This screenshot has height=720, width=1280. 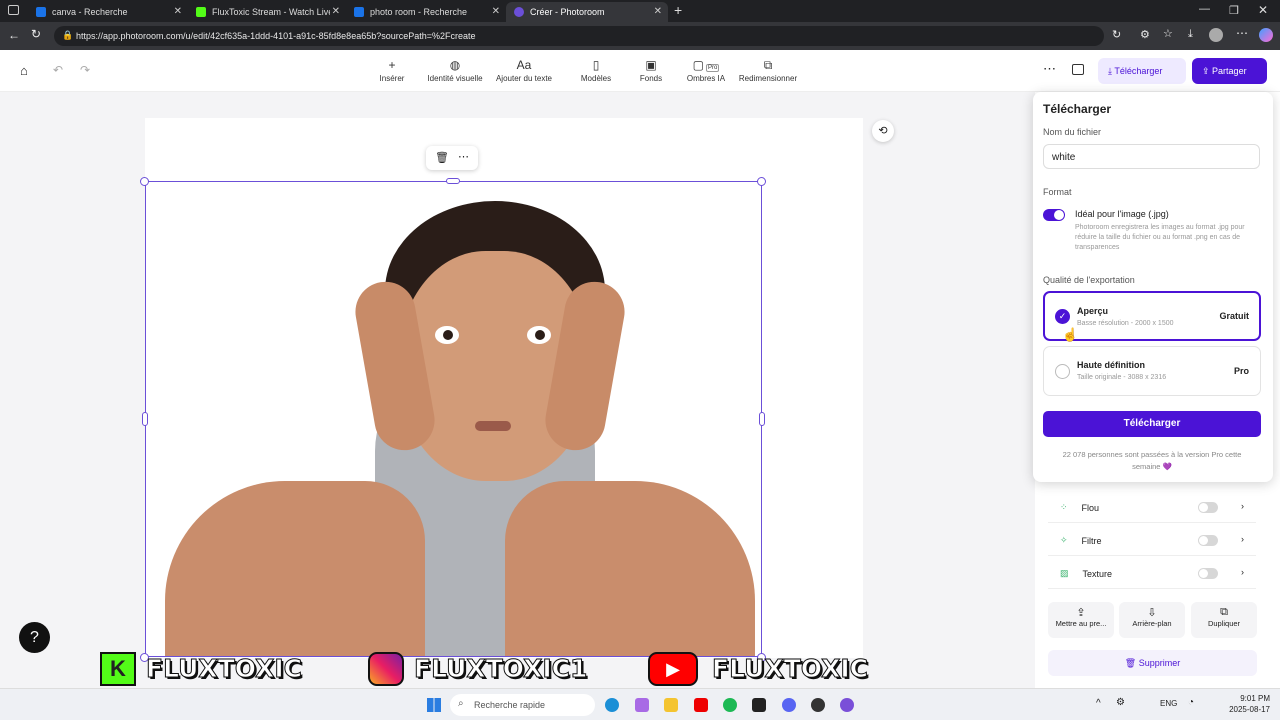 What do you see at coordinates (1234, 10) in the screenshot?
I see `maximize-icon: ❐` at bounding box center [1234, 10].